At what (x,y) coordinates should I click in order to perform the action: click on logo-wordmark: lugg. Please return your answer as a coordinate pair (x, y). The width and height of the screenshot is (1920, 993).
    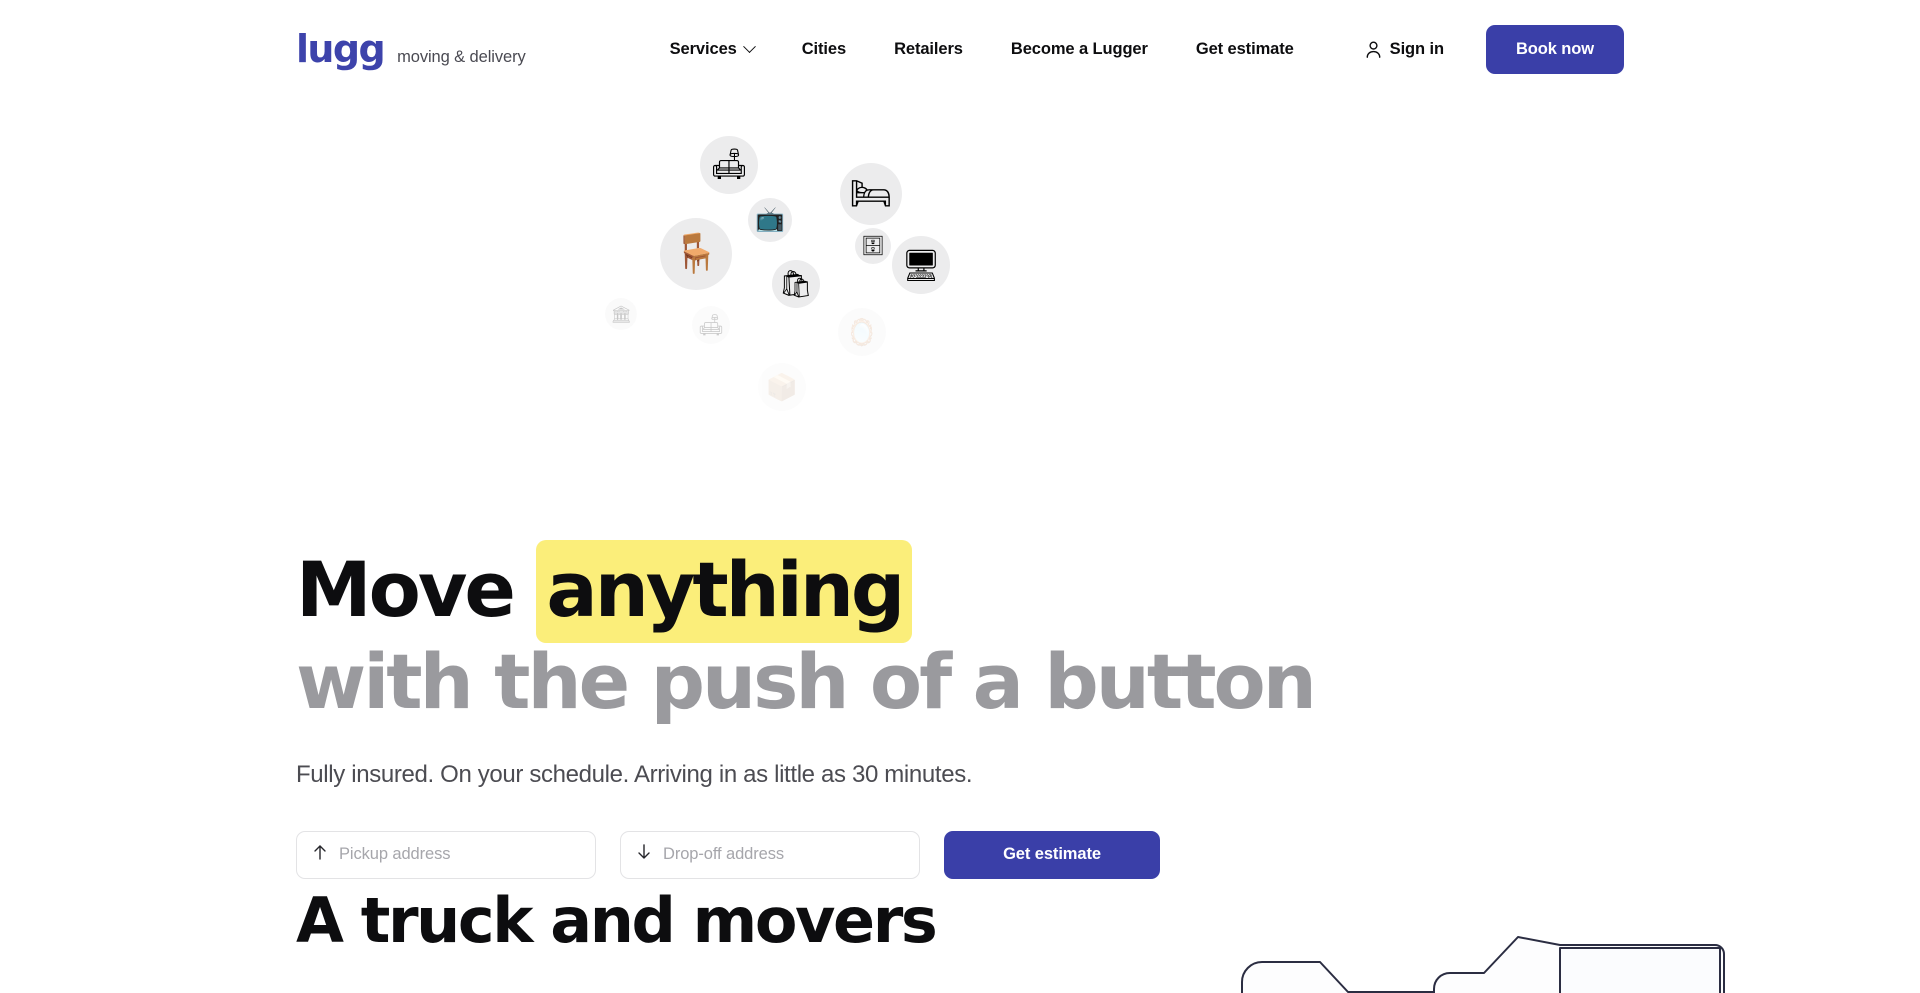
    Looking at the image, I should click on (341, 49).